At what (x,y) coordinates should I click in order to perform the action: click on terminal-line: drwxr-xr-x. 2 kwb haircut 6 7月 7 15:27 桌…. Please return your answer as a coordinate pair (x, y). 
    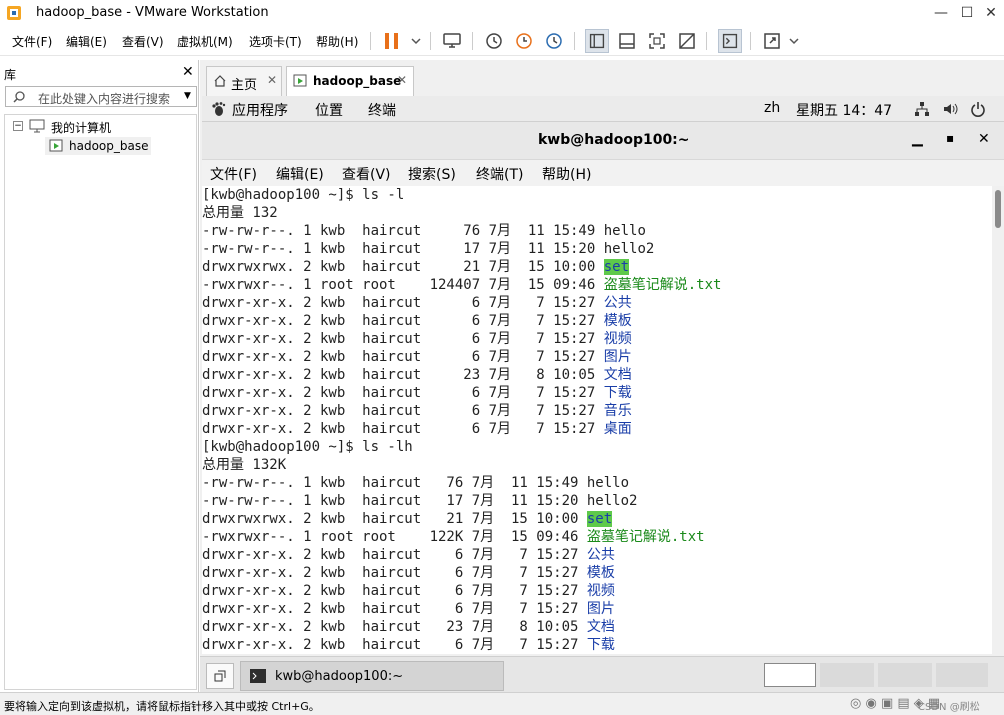
    Looking at the image, I should click on (597, 429).